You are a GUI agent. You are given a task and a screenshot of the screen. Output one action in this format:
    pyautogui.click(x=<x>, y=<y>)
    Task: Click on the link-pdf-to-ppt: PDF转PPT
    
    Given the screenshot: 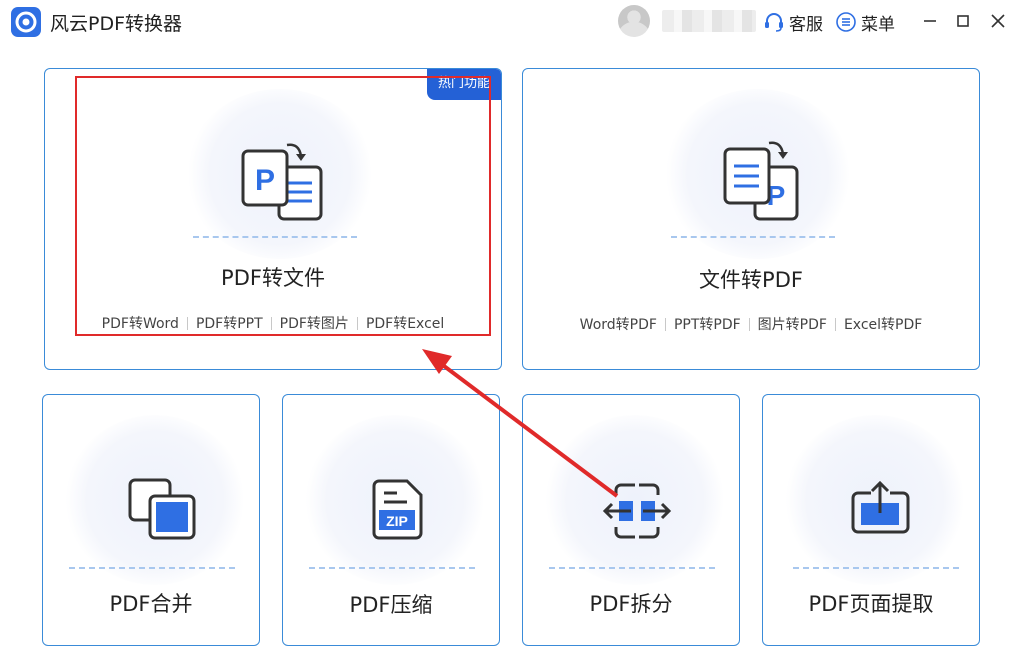 What is the action you would take?
    pyautogui.click(x=229, y=323)
    